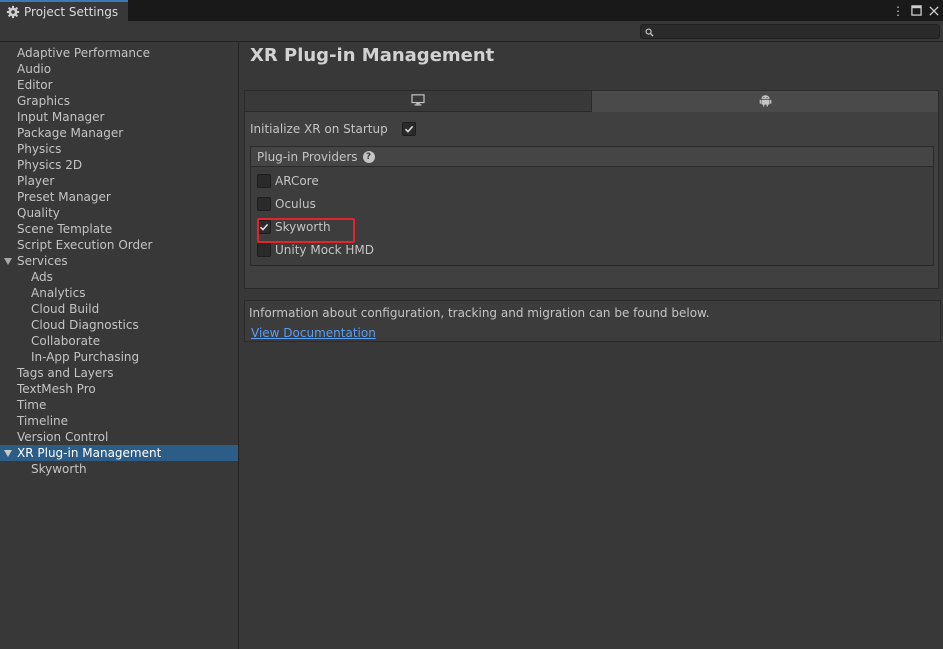 The width and height of the screenshot is (943, 649). Describe the element at coordinates (592, 157) in the screenshot. I see `plugin-providers-header: Plug-in Providers ?` at that location.